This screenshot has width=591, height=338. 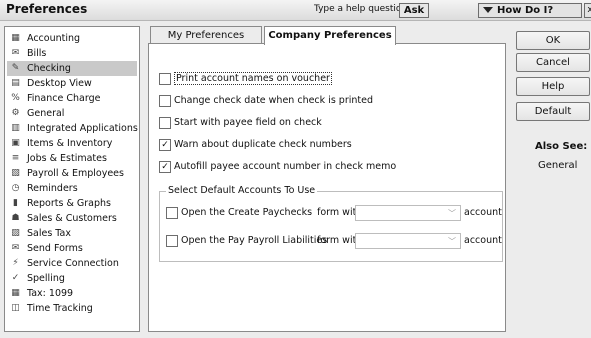 I want to click on sidebar-item-general: ⚙ General, so click(x=72, y=113).